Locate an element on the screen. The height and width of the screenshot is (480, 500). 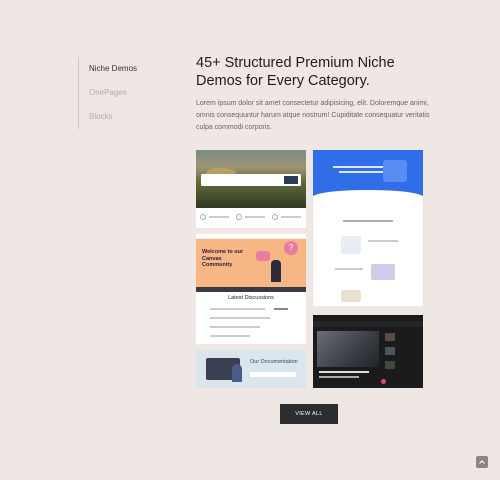
section-heading-line is located at coordinates (368, 221).